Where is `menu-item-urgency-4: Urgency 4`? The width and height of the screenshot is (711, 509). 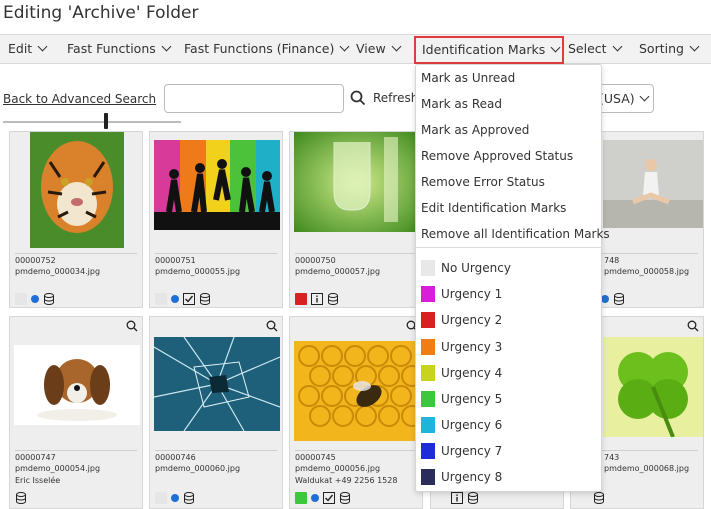
menu-item-urgency-4: Urgency 4 is located at coordinates (461, 373).